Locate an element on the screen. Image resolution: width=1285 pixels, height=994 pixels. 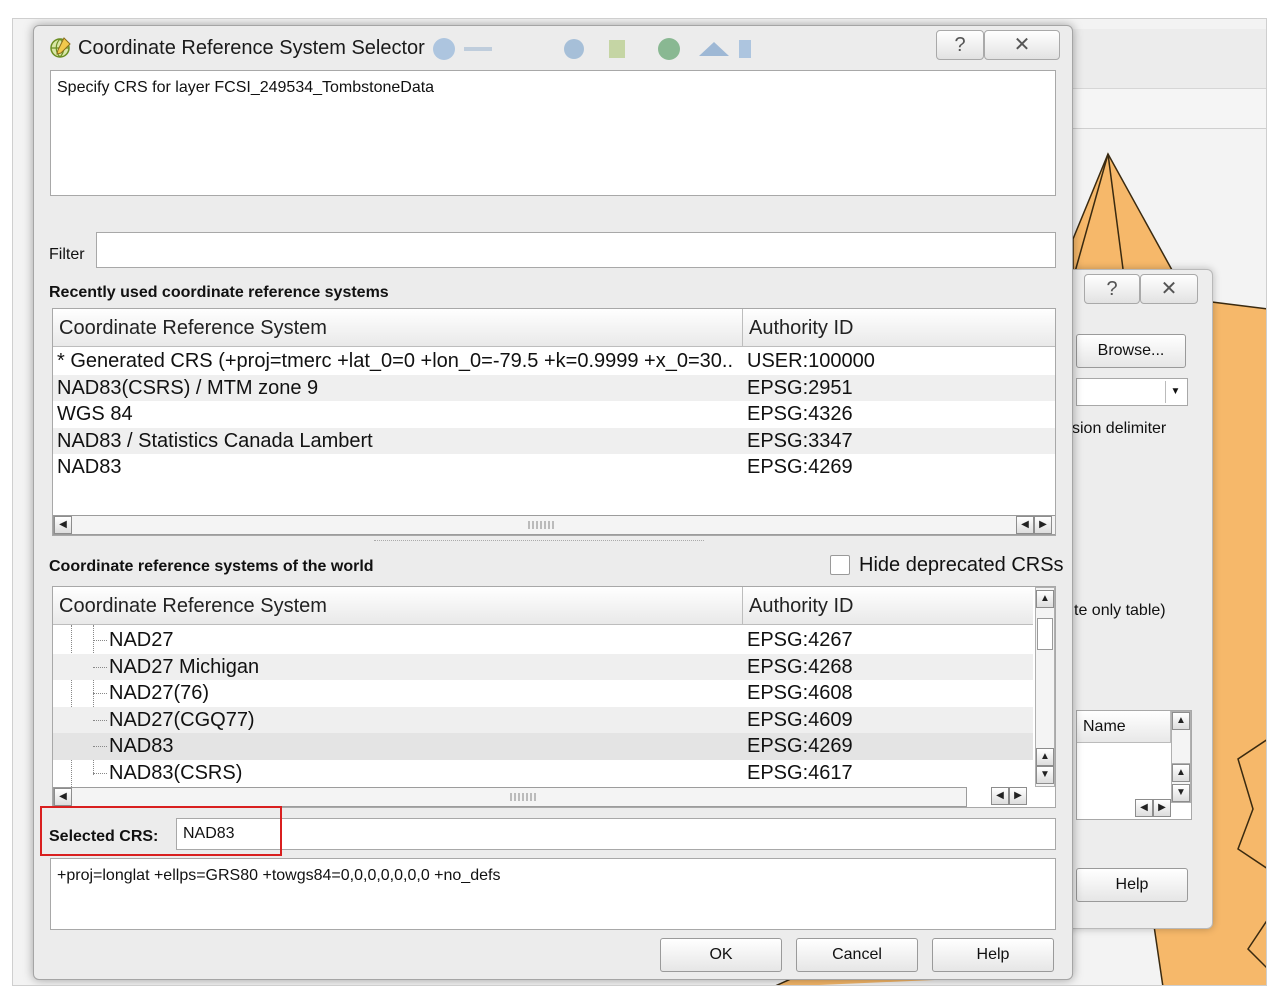
secondary-vscroll-2: ▲ ▼ is located at coordinates (1181, 783).